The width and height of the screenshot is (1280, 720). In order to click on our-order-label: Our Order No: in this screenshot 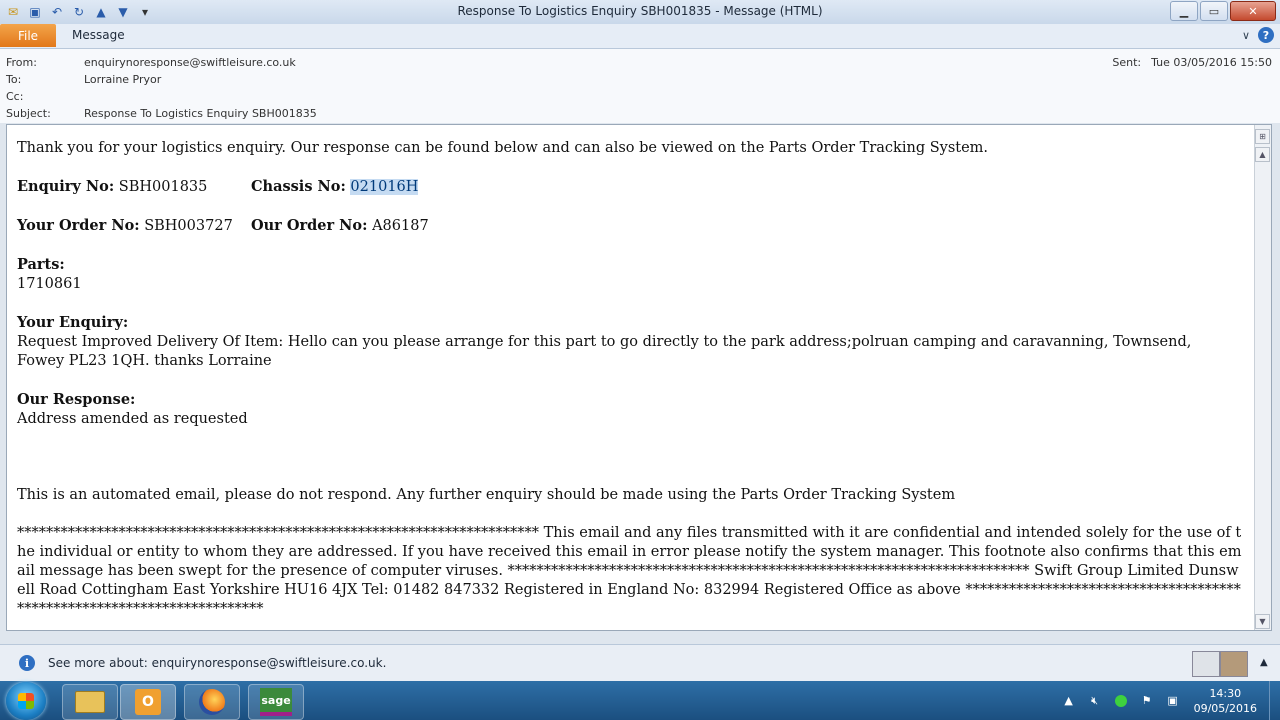, I will do `click(309, 225)`.